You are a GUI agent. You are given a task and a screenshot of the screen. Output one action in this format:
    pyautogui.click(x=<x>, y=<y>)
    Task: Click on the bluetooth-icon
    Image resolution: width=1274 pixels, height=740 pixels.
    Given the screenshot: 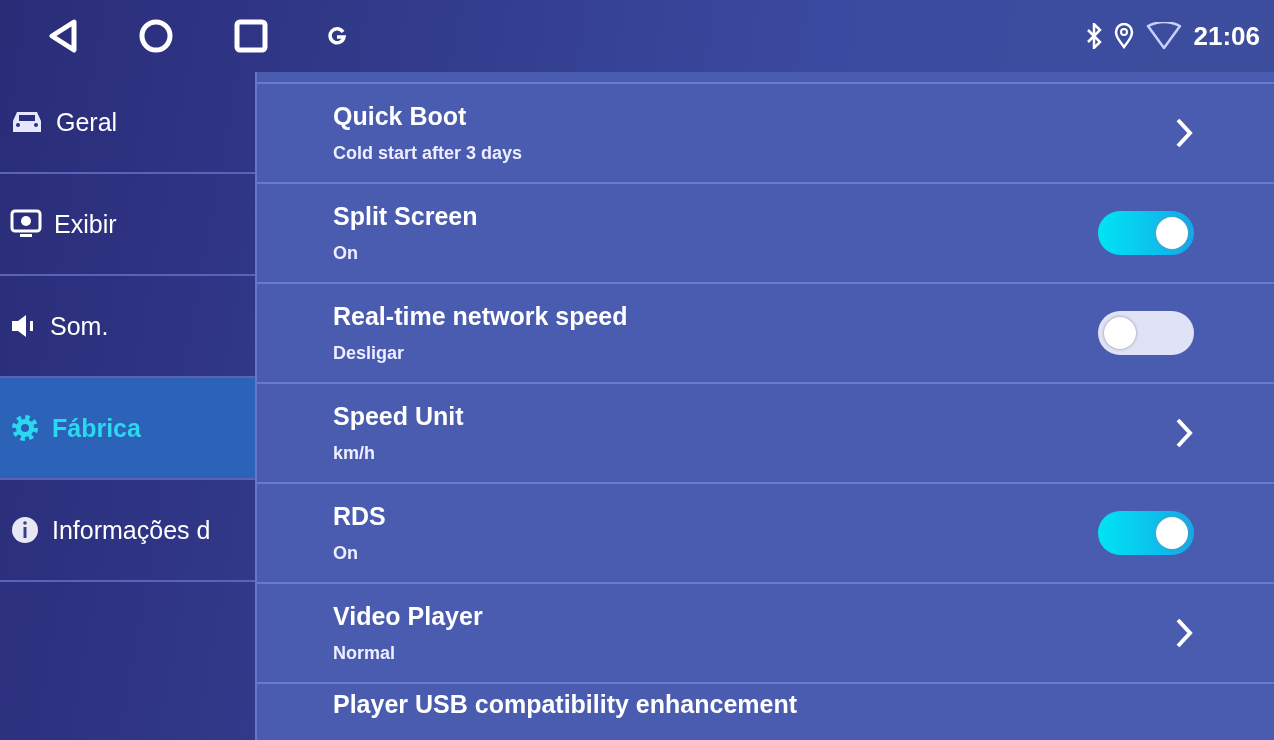 What is the action you would take?
    pyautogui.click(x=1093, y=36)
    